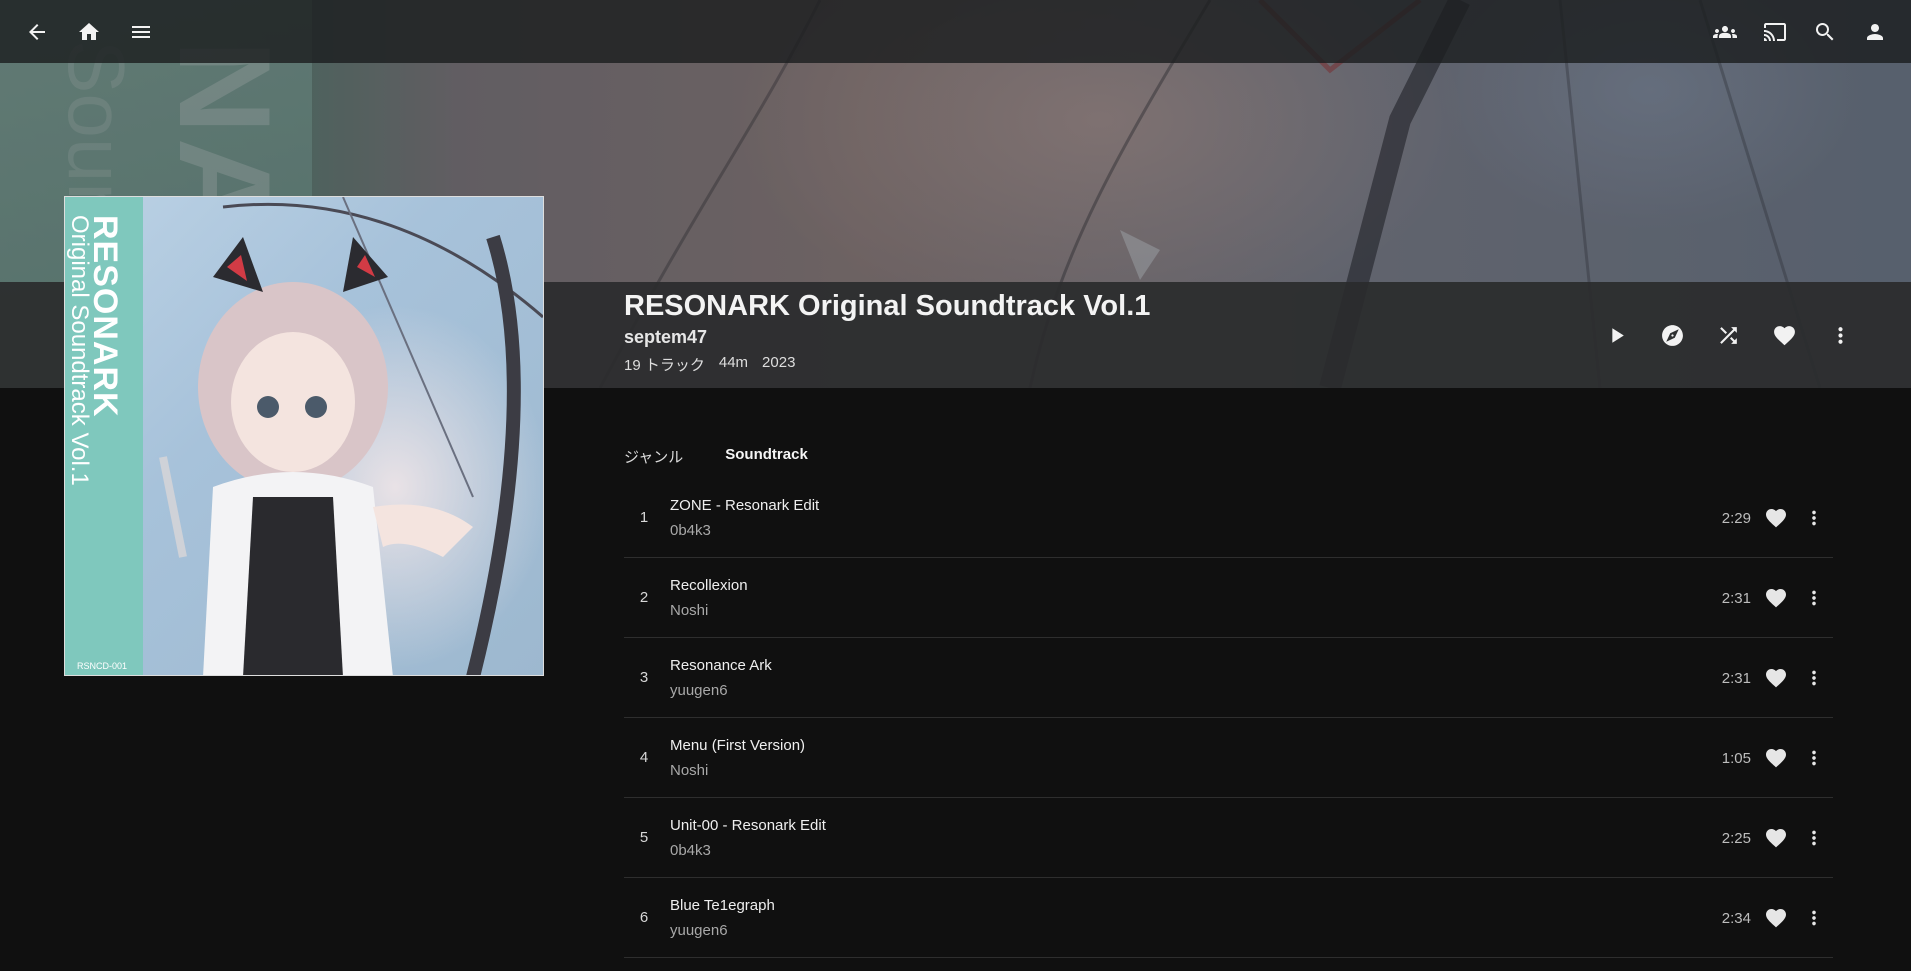 The height and width of the screenshot is (971, 1911). I want to click on track-number: 1, so click(644, 517).